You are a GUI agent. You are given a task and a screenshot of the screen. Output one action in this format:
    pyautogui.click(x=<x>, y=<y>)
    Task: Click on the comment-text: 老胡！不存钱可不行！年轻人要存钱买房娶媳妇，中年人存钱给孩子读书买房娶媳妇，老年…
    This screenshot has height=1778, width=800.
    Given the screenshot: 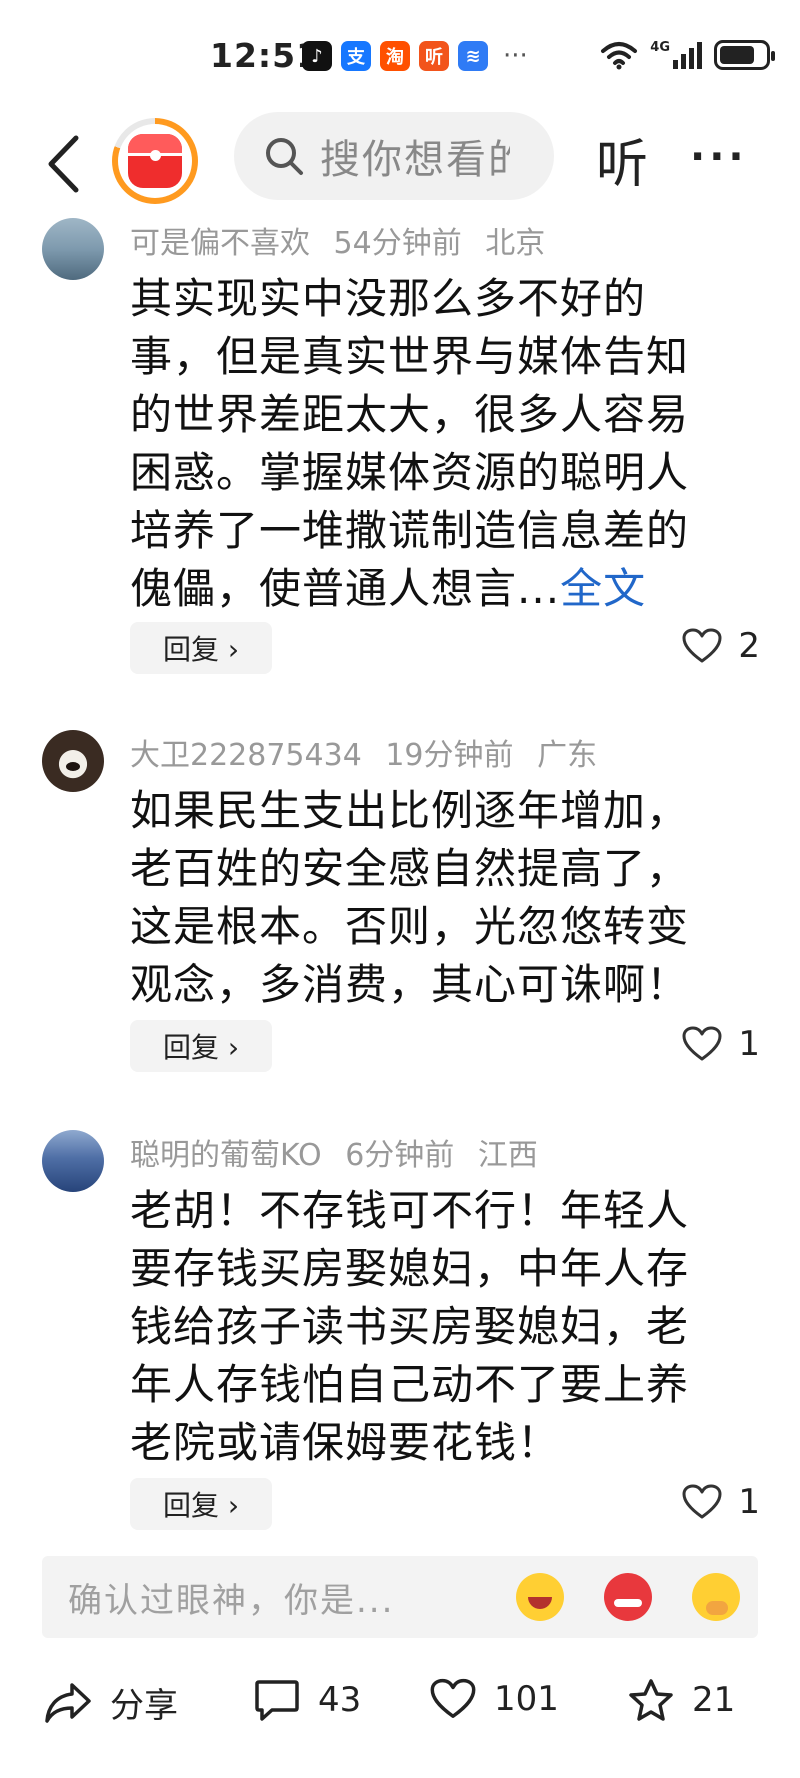 What is the action you would take?
    pyautogui.click(x=430, y=1327)
    